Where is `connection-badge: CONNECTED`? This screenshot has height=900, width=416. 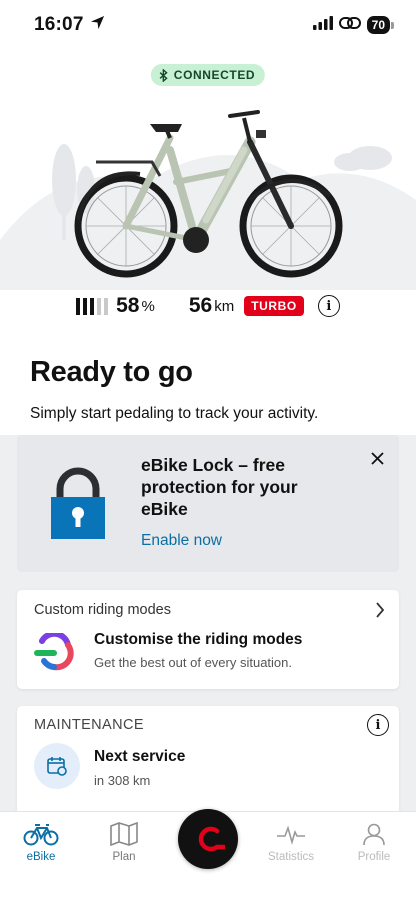 connection-badge: CONNECTED is located at coordinates (208, 75).